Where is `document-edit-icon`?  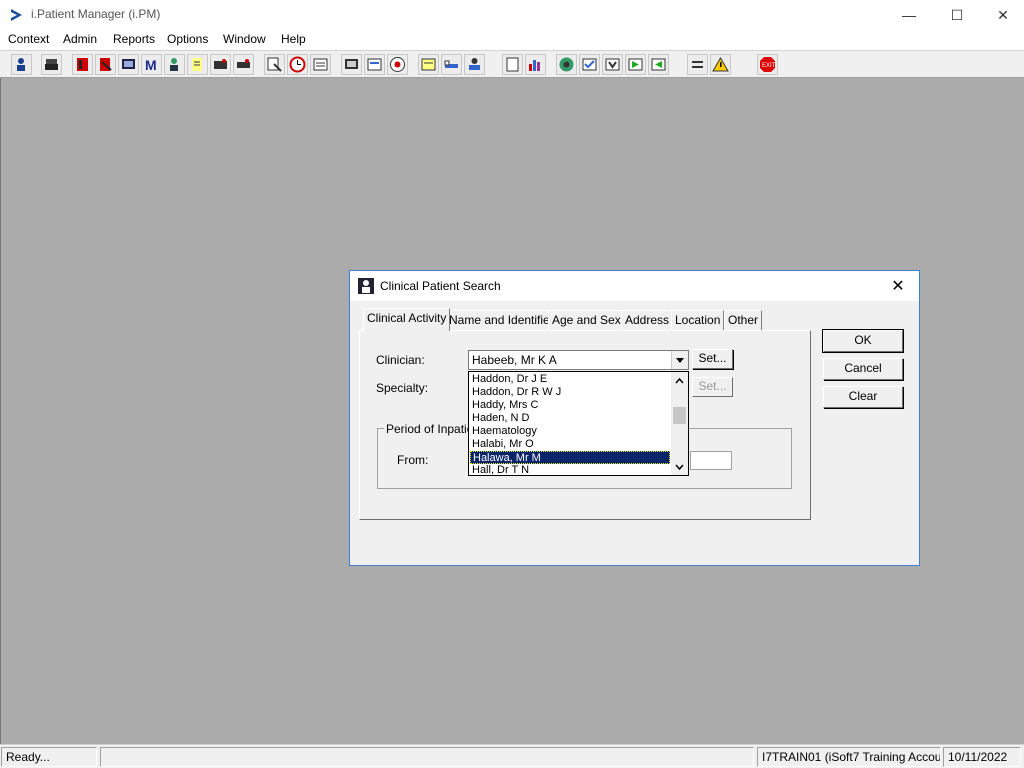 document-edit-icon is located at coordinates (106, 64).